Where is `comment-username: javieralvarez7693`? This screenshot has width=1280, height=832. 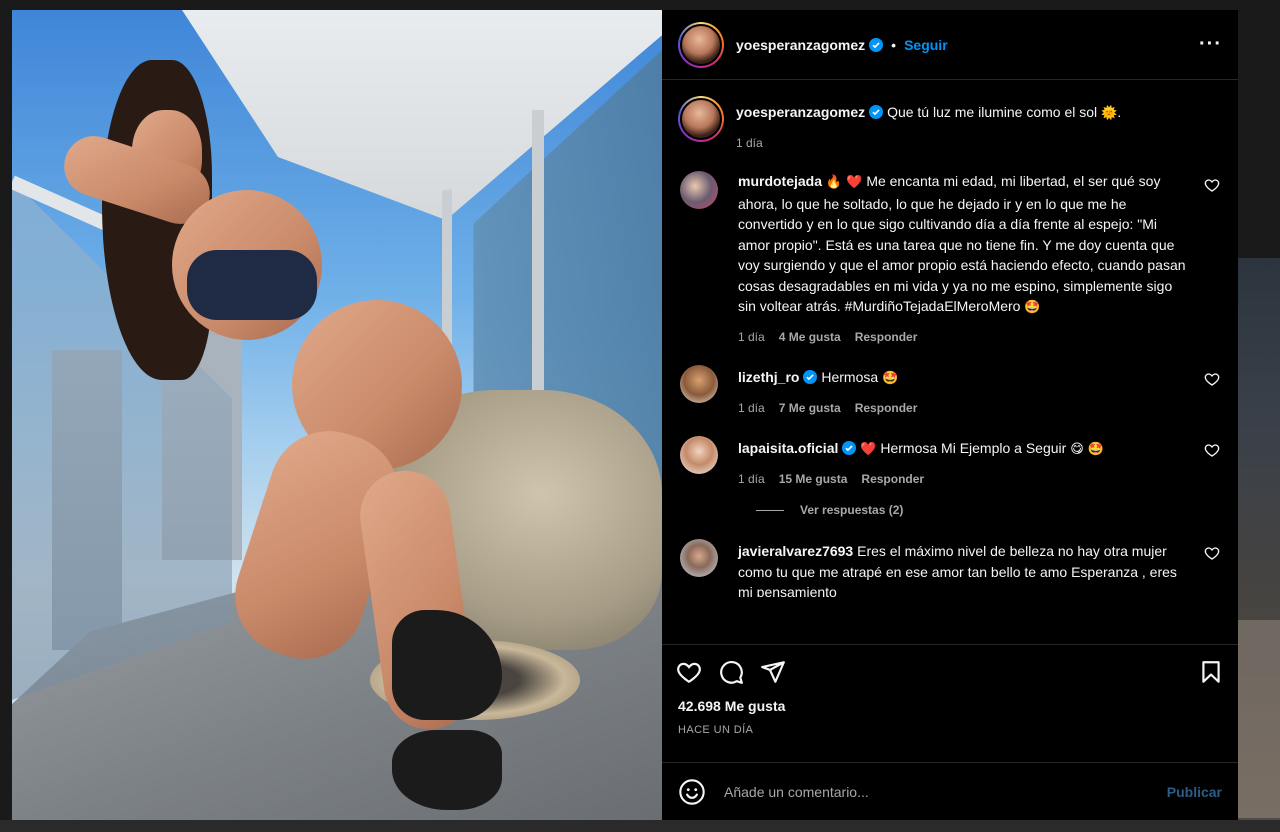
comment-username: javieralvarez7693 is located at coordinates (795, 551).